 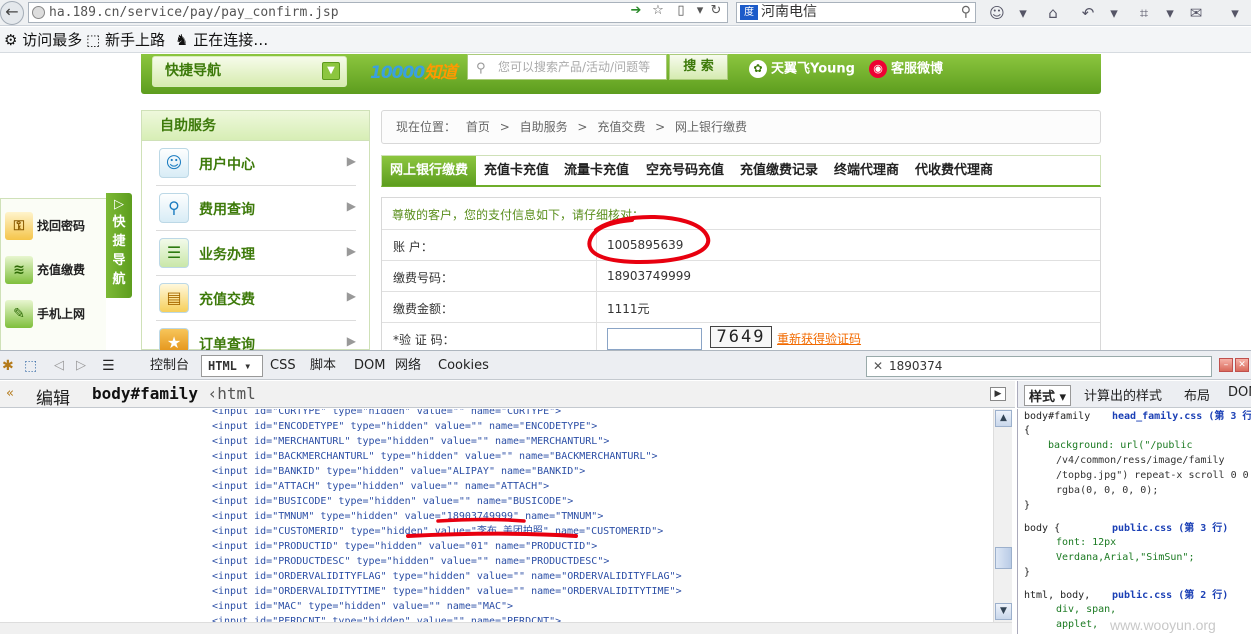 I want to click on site-search-input: ⚲ 您可以搜索产品/活动/问题等, so click(x=567, y=67).